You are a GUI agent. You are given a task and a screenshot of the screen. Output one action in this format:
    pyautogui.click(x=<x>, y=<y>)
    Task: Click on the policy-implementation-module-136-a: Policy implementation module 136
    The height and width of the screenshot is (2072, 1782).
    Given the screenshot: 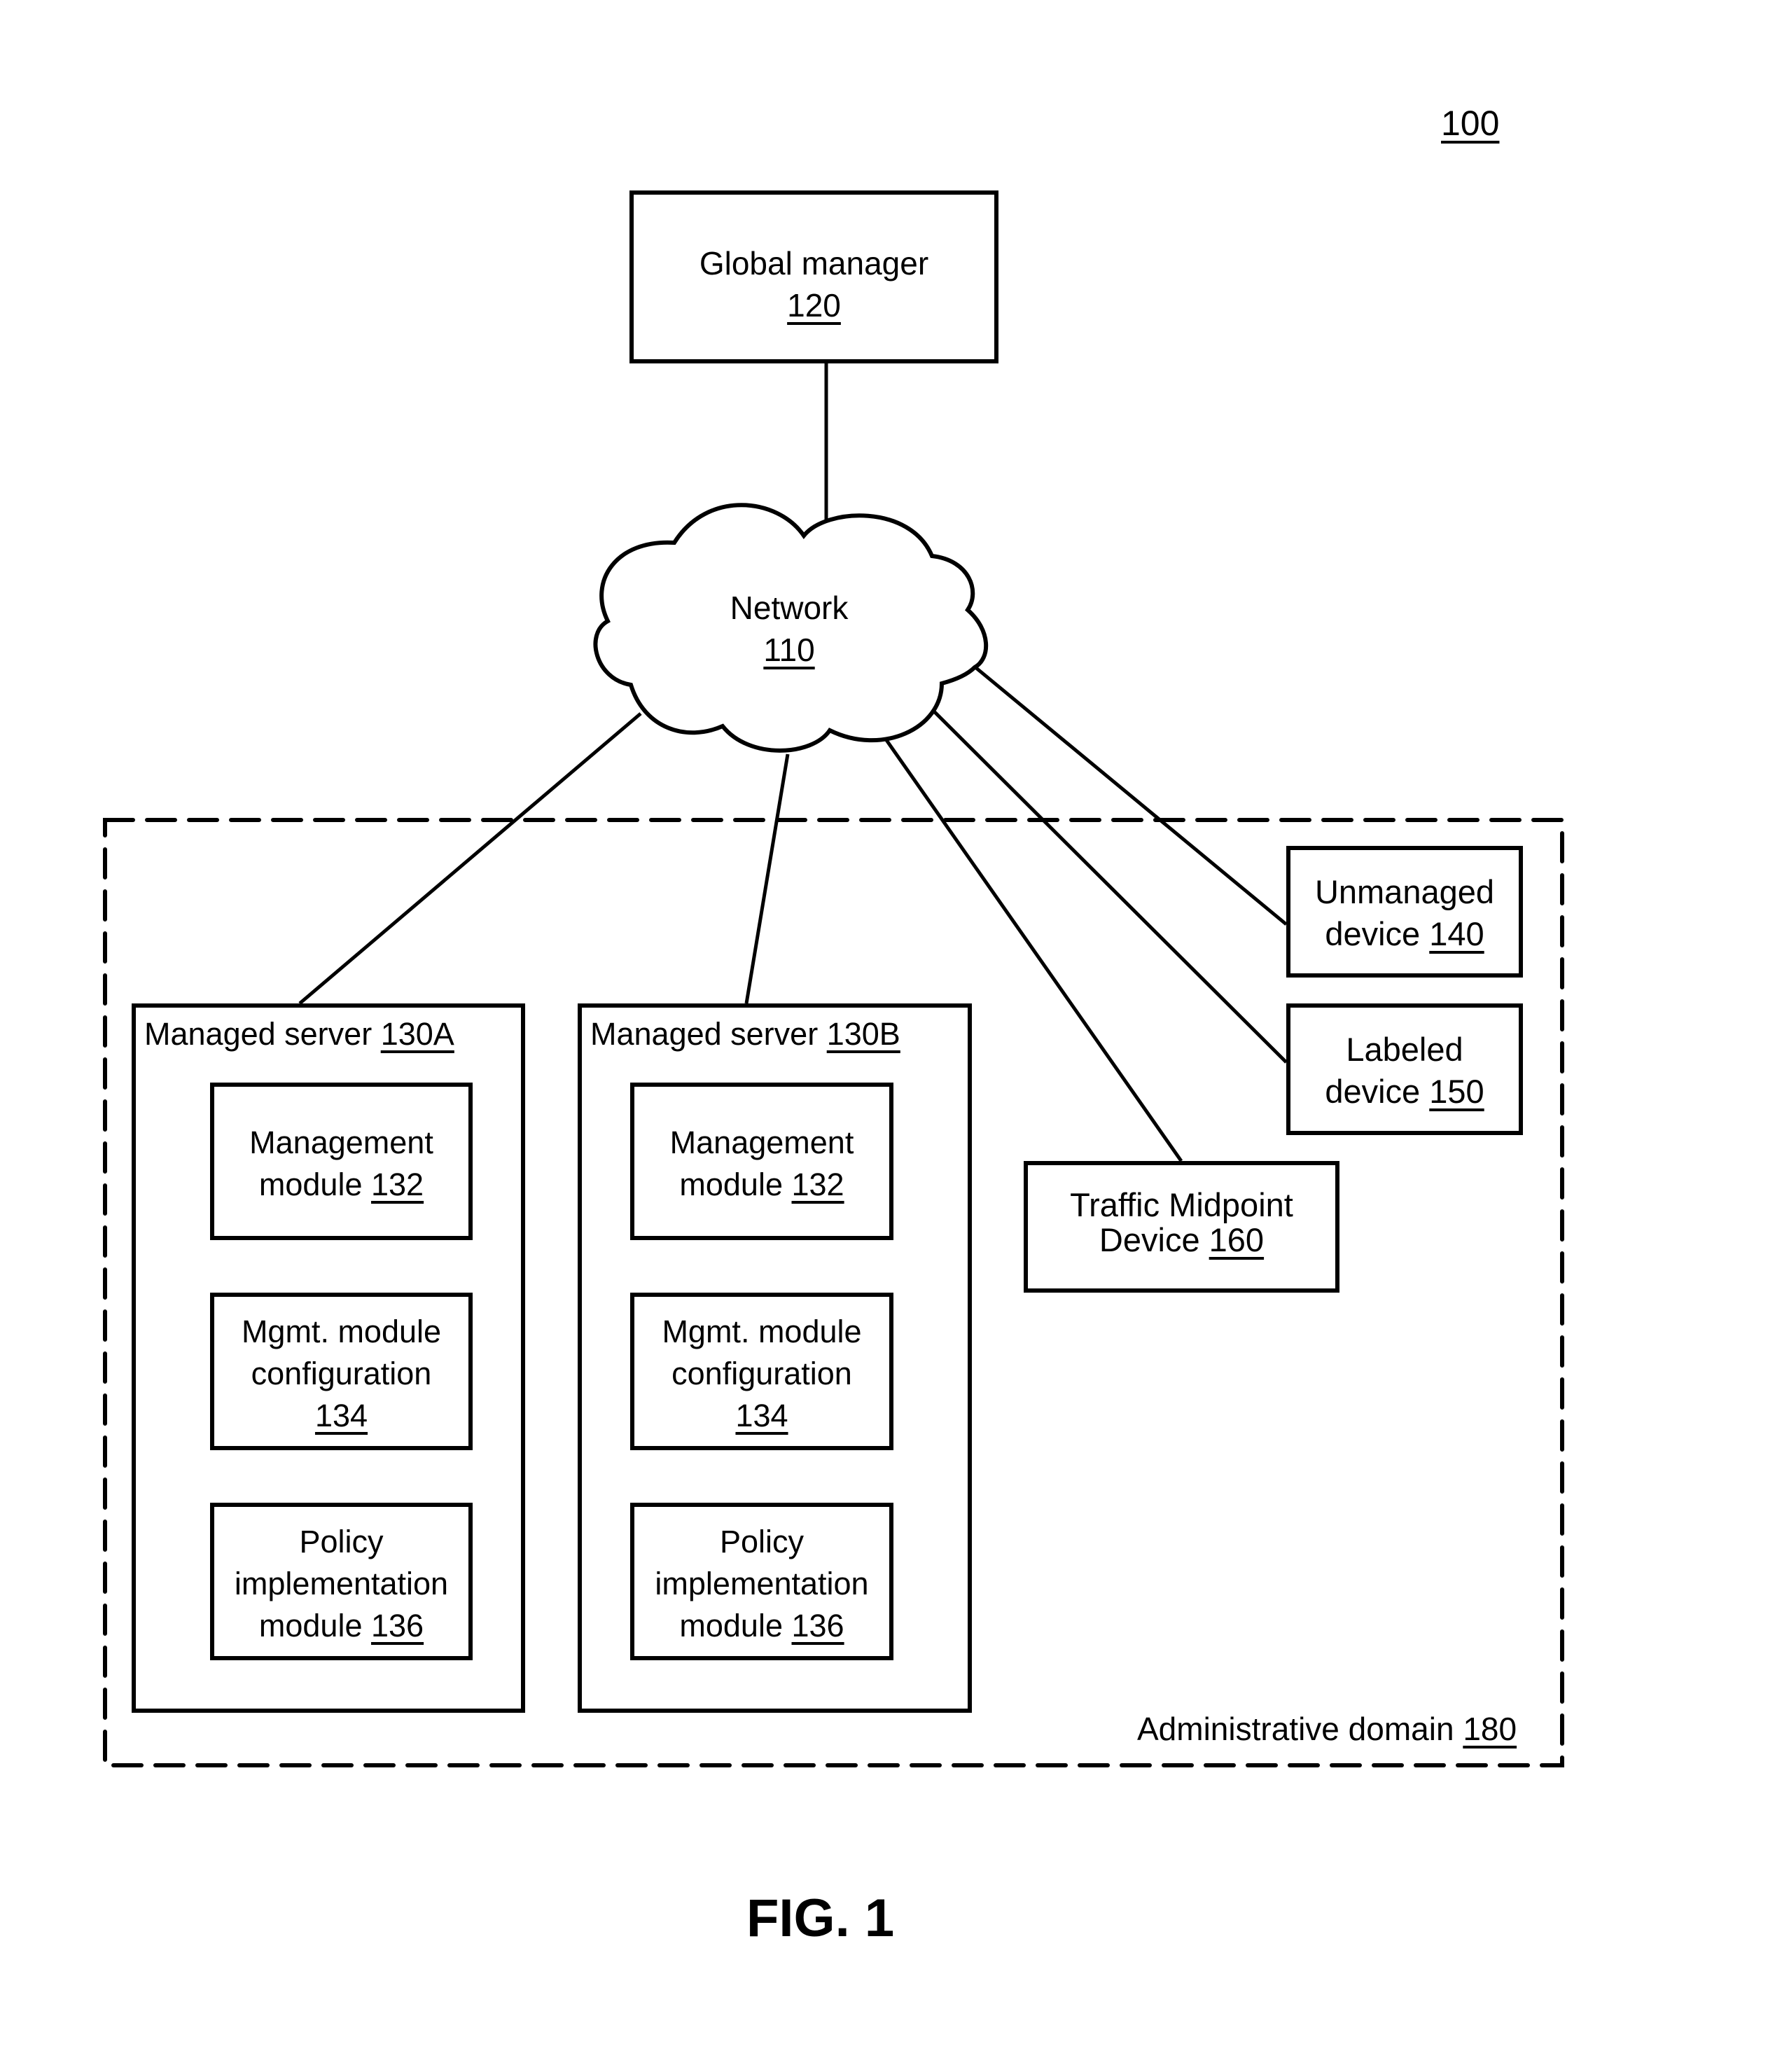 What is the action you would take?
    pyautogui.click(x=341, y=1582)
    